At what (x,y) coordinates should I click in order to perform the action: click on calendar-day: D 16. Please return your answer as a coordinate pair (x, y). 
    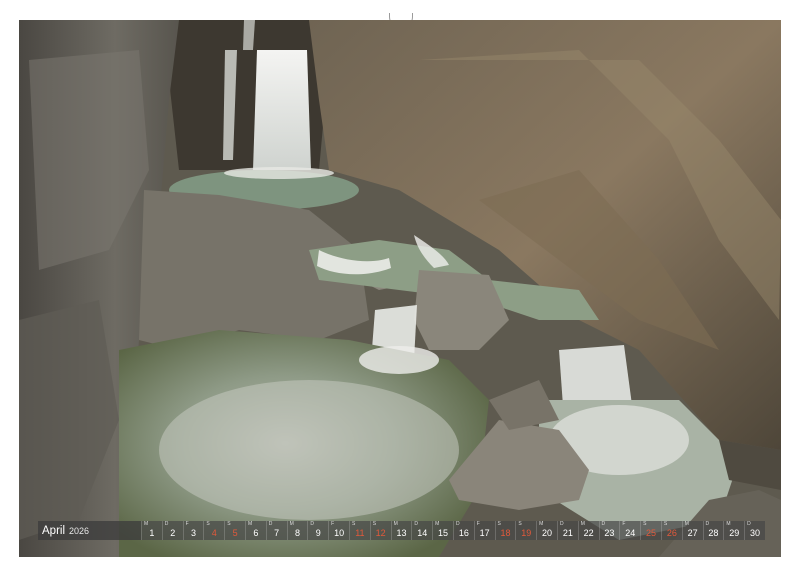
    Looking at the image, I should click on (463, 530).